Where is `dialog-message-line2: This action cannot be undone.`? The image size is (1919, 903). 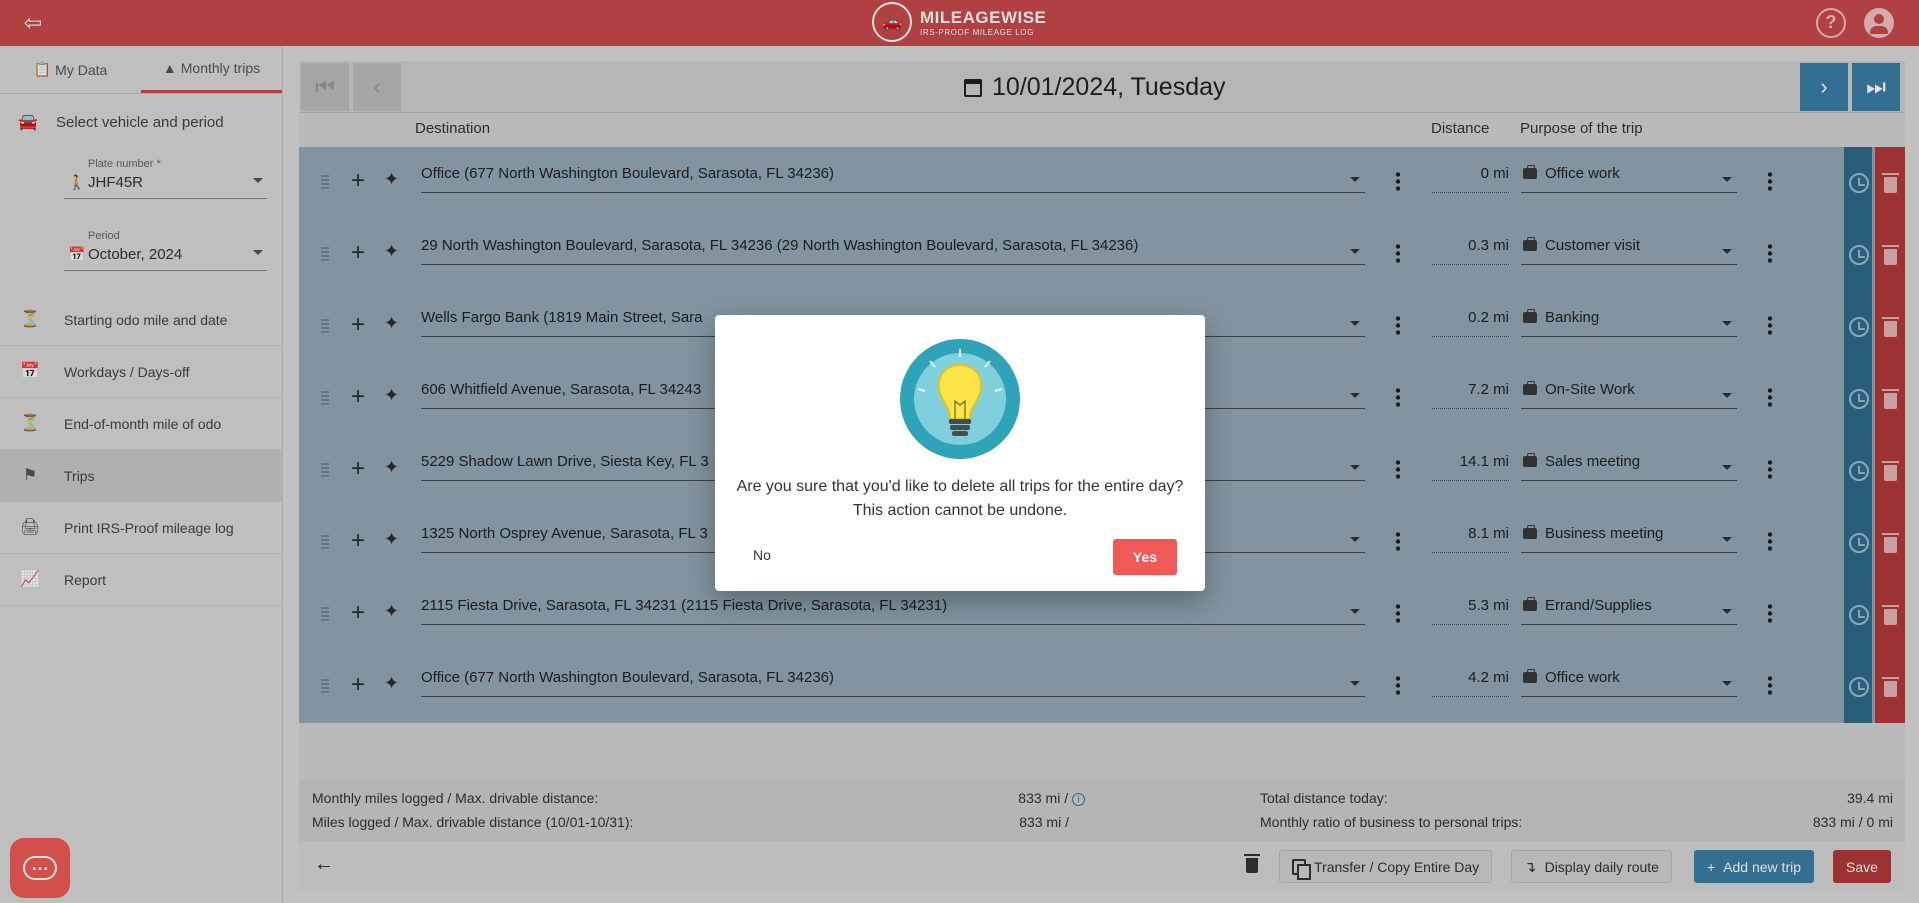
dialog-message-line2: This action cannot be undone. is located at coordinates (960, 510).